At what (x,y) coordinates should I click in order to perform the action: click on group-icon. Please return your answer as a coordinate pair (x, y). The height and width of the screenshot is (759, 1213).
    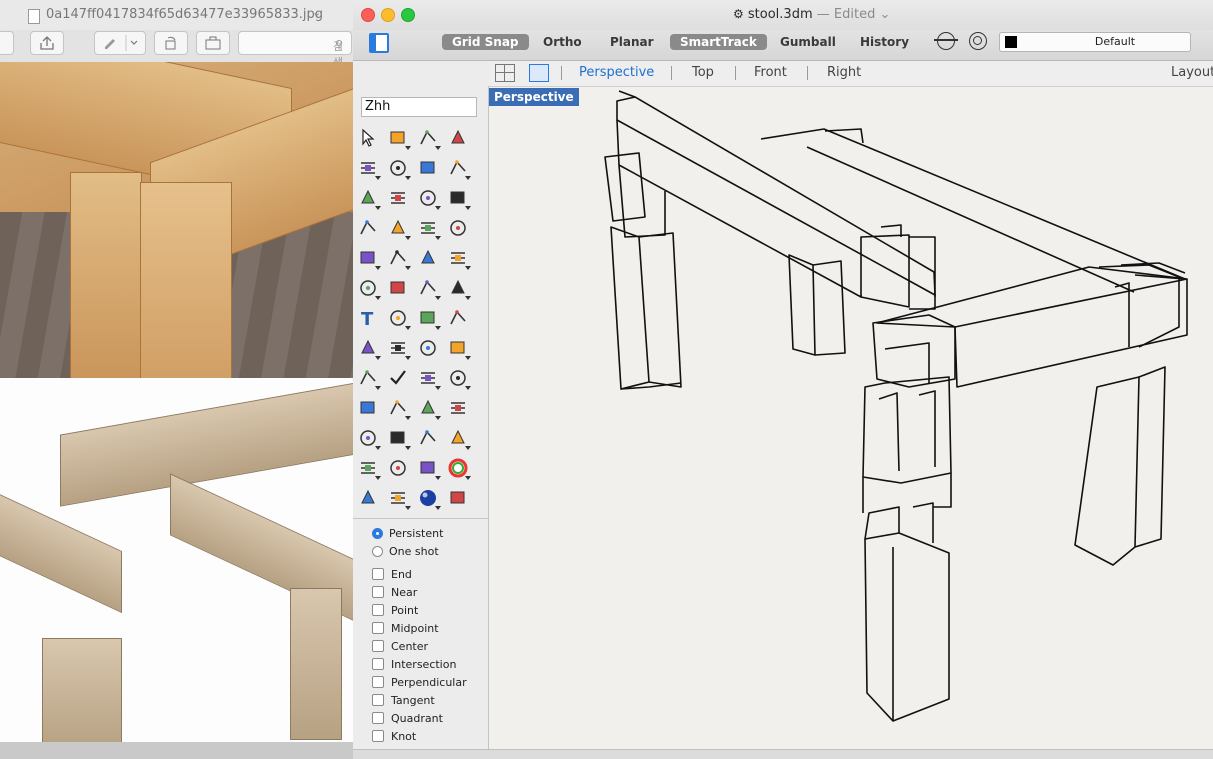
    Looking at the image, I should click on (398, 288).